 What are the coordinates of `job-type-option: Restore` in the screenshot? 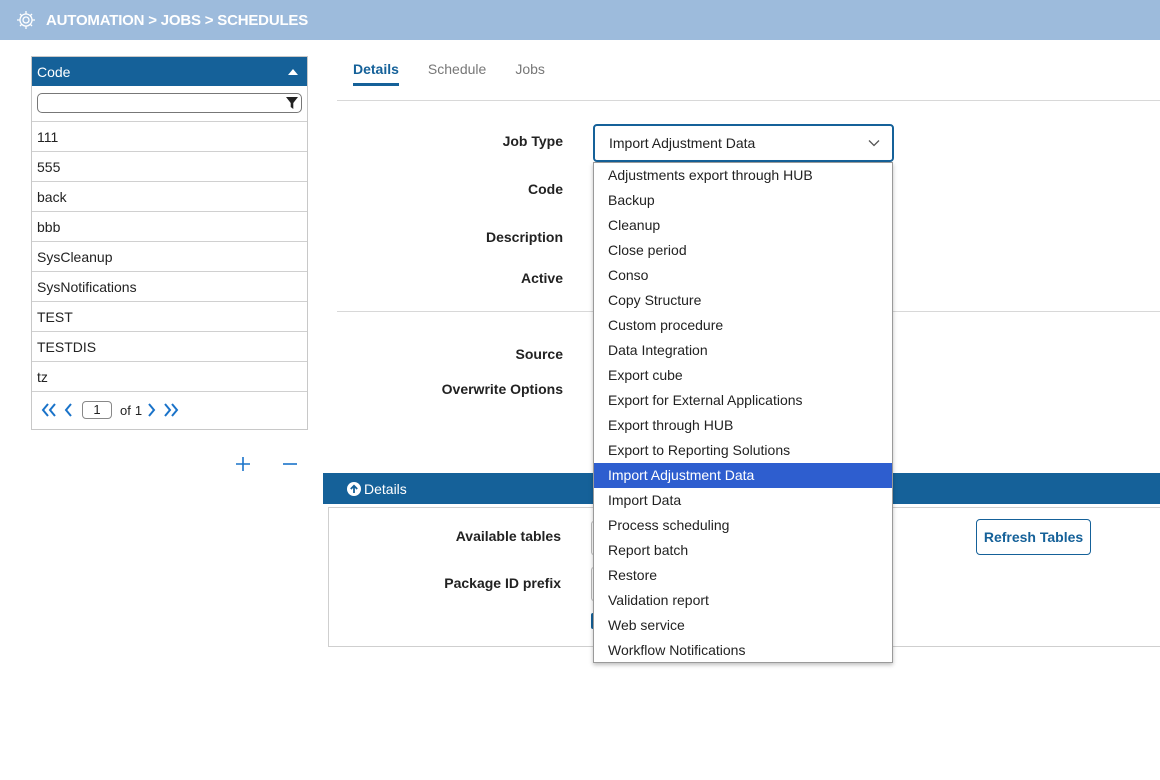 It's located at (743, 575).